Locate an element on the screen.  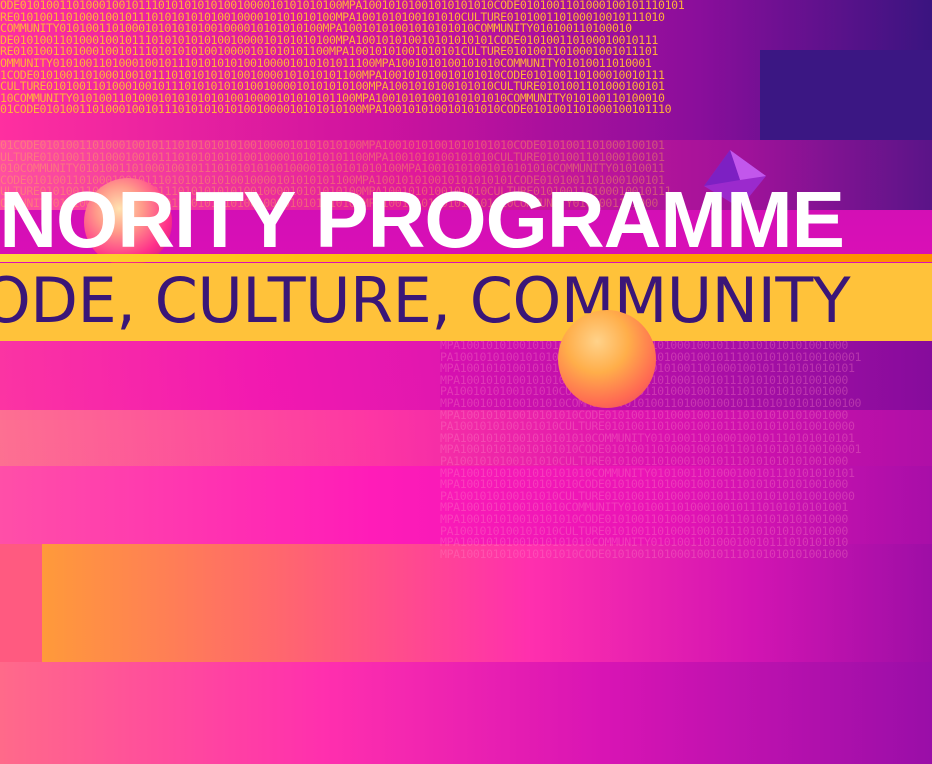
gradient-sphere-right is located at coordinates (607, 359).